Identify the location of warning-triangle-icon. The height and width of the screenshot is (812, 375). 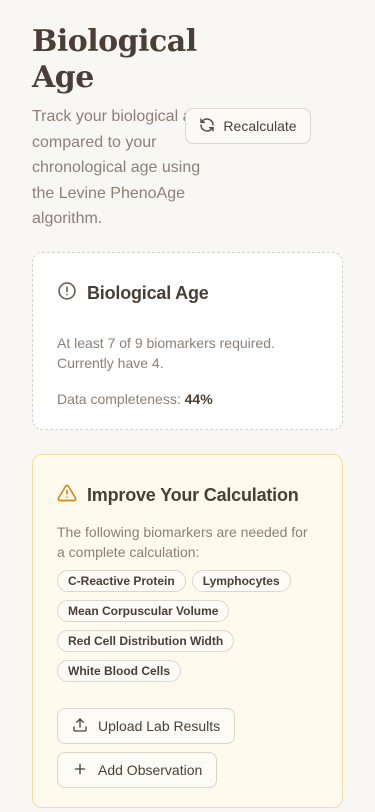
(67, 495).